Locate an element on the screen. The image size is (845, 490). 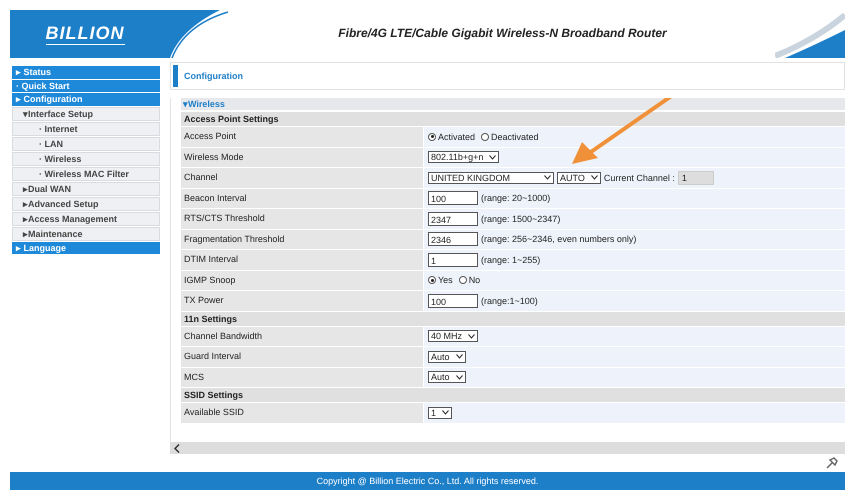
setting-label: Wireless Mode is located at coordinates (302, 157).